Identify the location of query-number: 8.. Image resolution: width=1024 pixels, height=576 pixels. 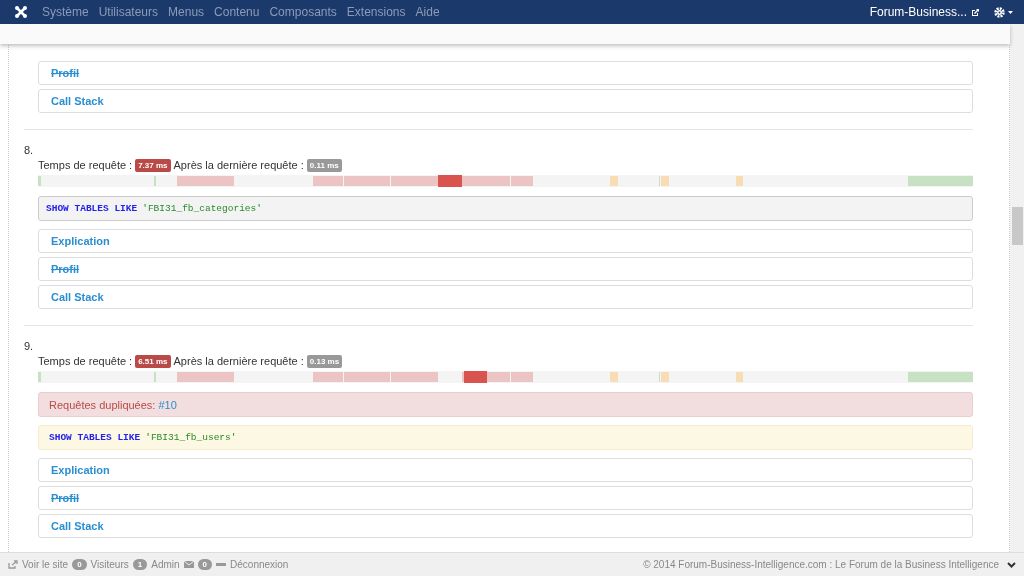
(29, 151).